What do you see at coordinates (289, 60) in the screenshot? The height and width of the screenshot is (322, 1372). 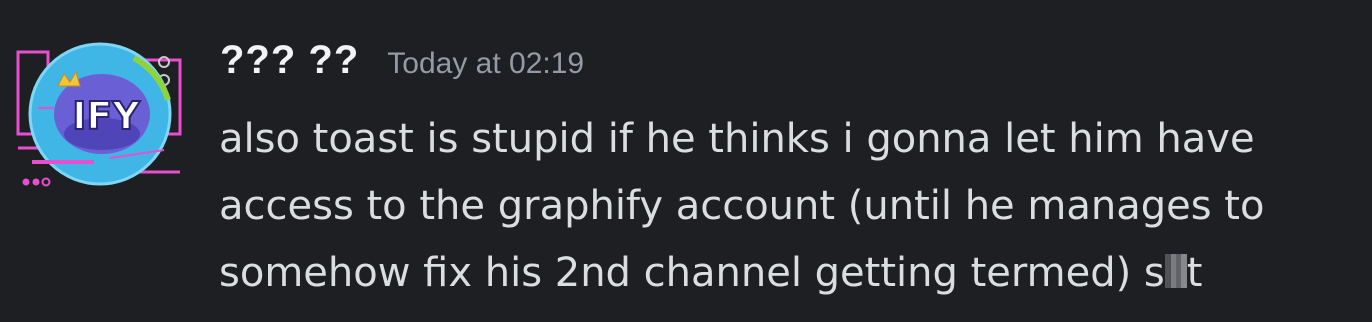 I see `author-name: ??? ??` at bounding box center [289, 60].